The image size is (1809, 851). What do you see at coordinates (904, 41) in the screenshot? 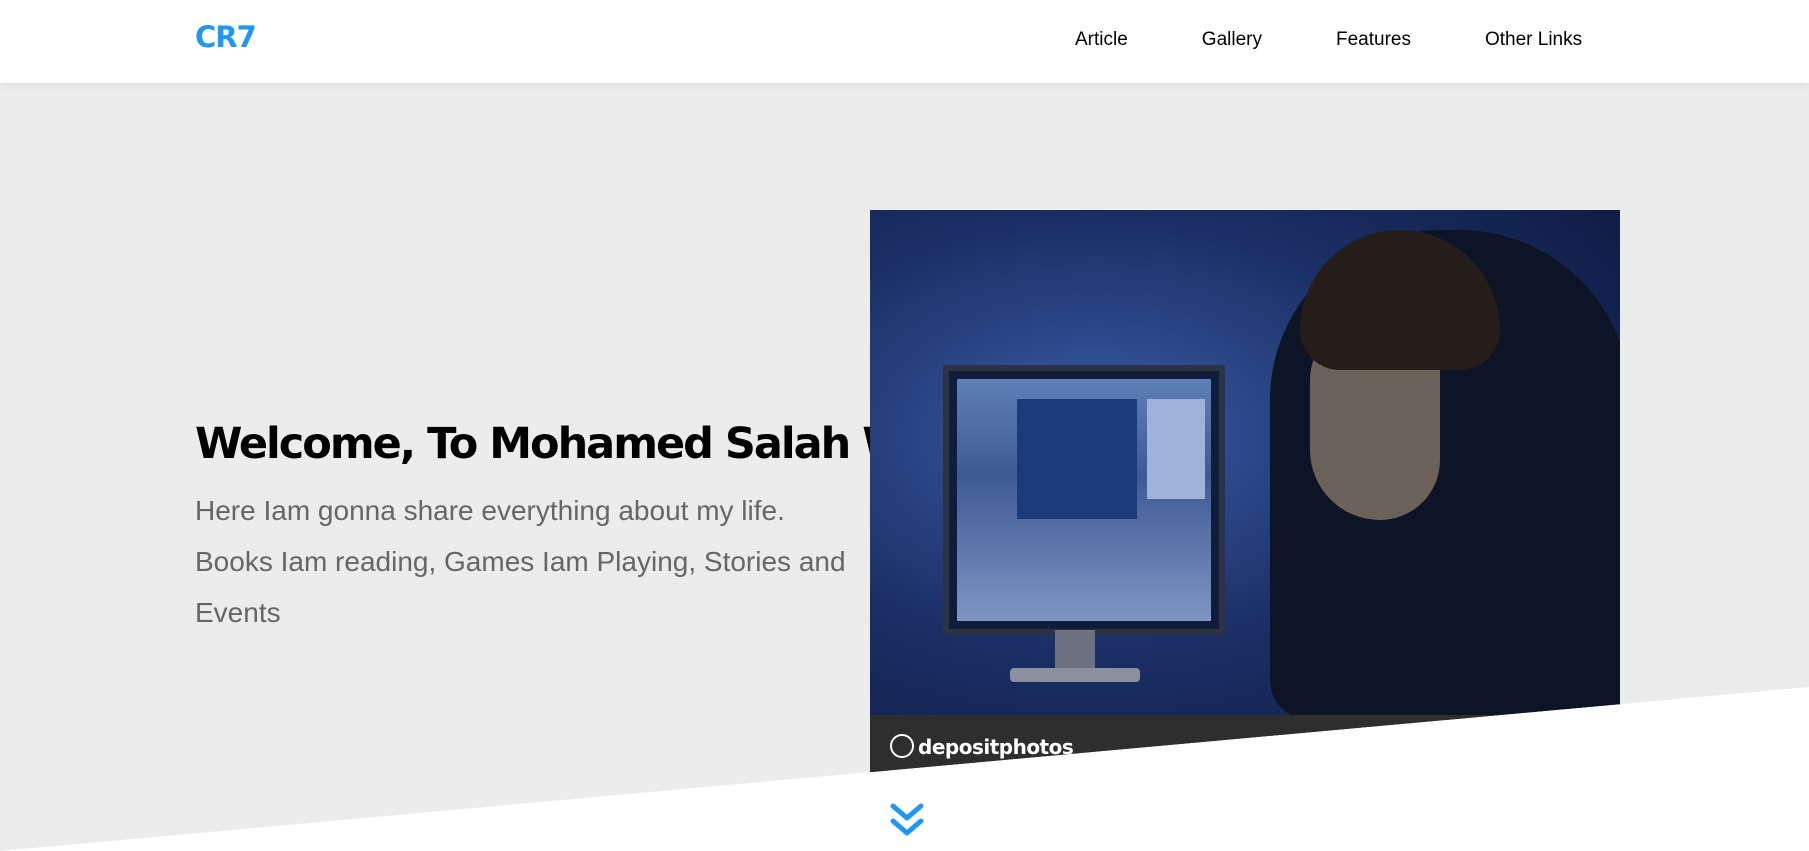
I see `site-header: CR7 Article Gallery Features Other Links` at bounding box center [904, 41].